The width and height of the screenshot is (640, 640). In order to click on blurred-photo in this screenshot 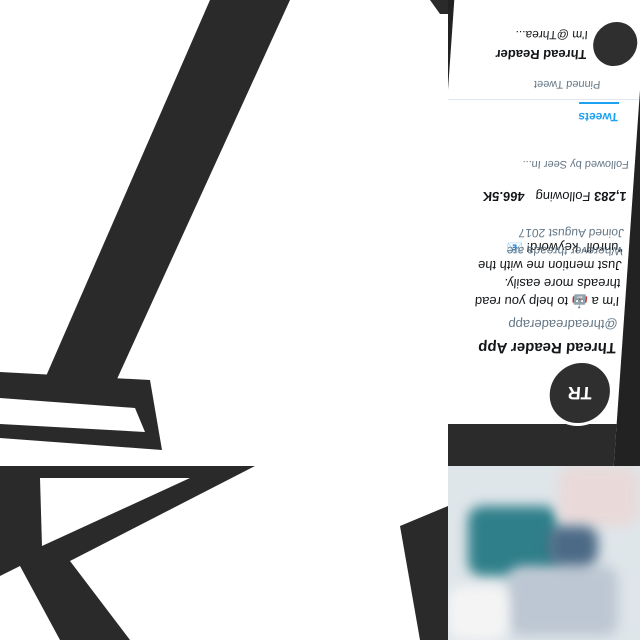, I will do `click(544, 553)`.